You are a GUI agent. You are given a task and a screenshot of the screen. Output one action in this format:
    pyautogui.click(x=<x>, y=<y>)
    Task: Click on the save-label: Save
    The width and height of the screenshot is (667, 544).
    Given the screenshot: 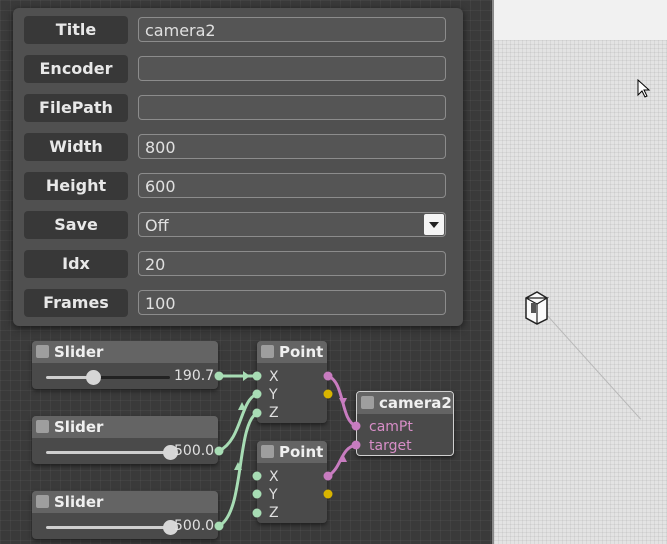 What is the action you would take?
    pyautogui.click(x=76, y=225)
    